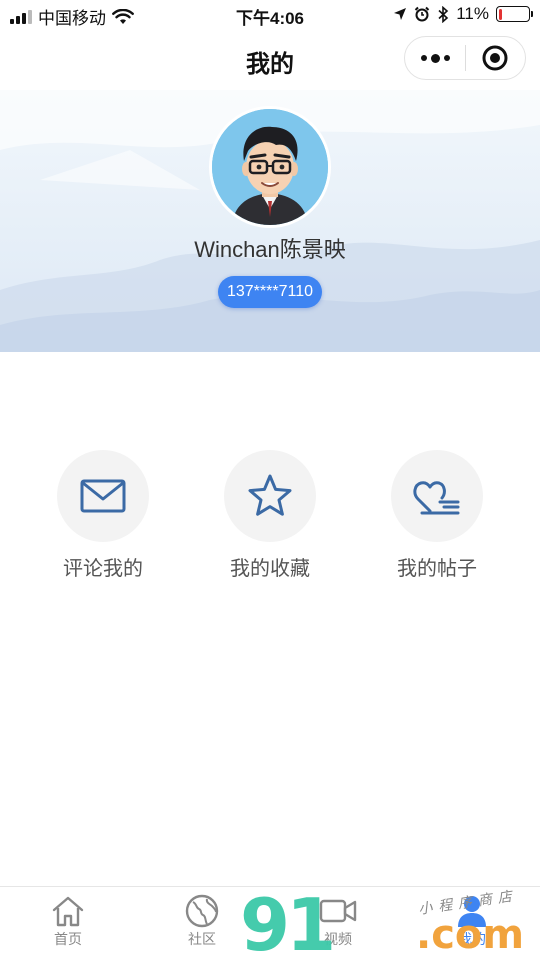 The height and width of the screenshot is (960, 540). I want to click on tab-mine: 我的, so click(472, 921).